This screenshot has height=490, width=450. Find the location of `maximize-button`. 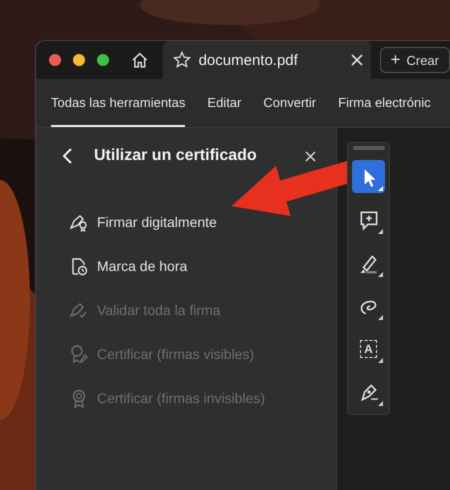

maximize-button is located at coordinates (103, 60).